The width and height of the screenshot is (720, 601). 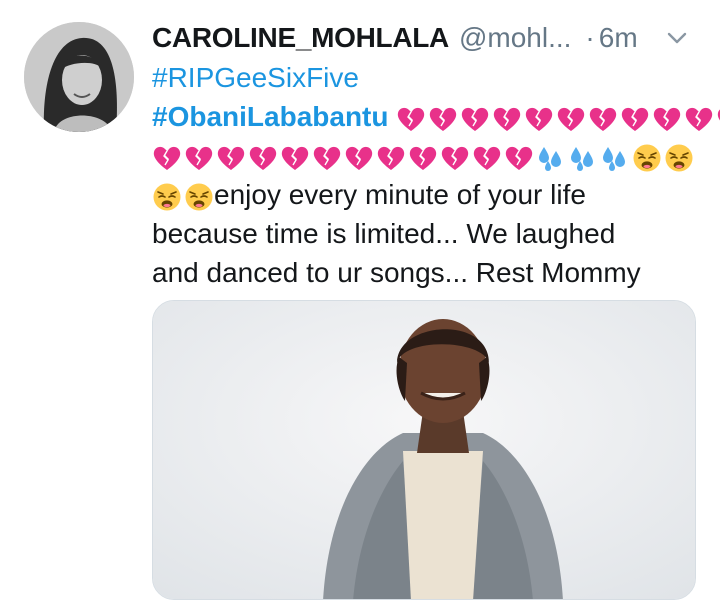 What do you see at coordinates (618, 38) in the screenshot?
I see `timestamp: 6m` at bounding box center [618, 38].